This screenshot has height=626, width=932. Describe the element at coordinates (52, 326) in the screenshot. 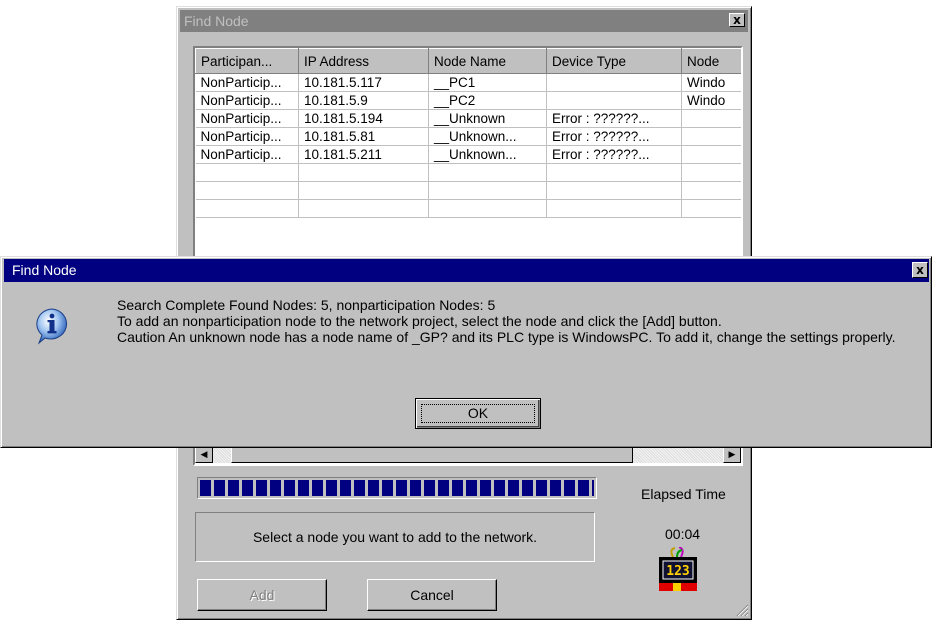

I see `info-icon` at that location.